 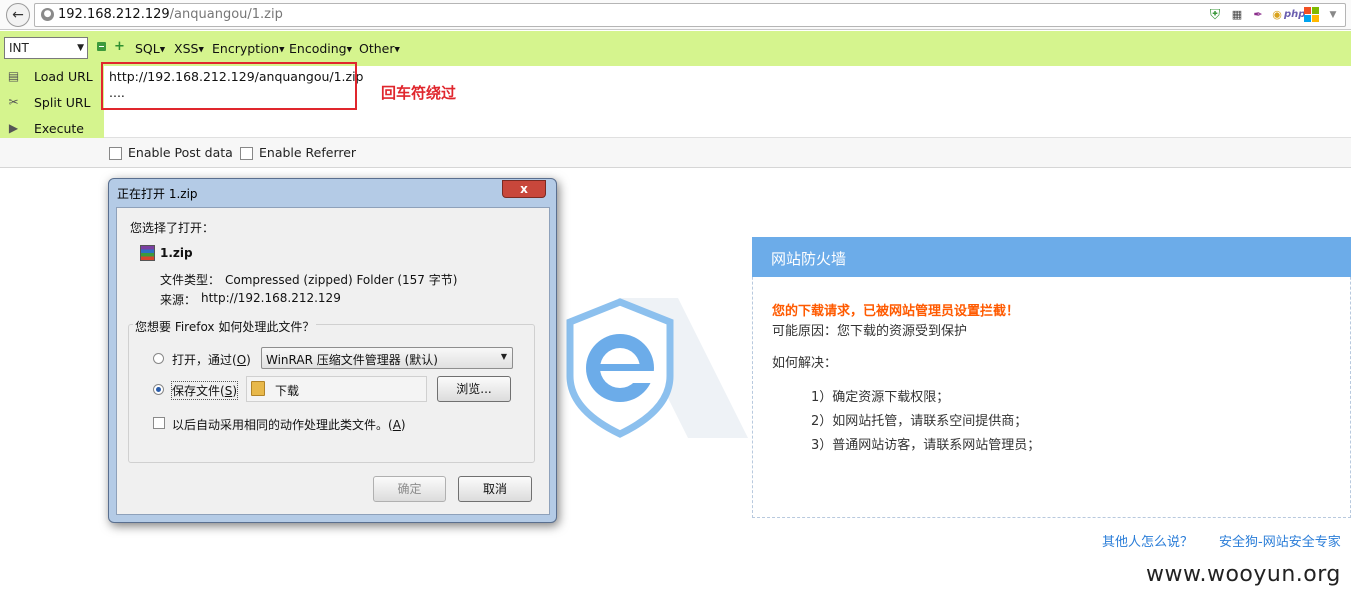 I want to click on auto-action-checkbox, so click(x=159, y=423).